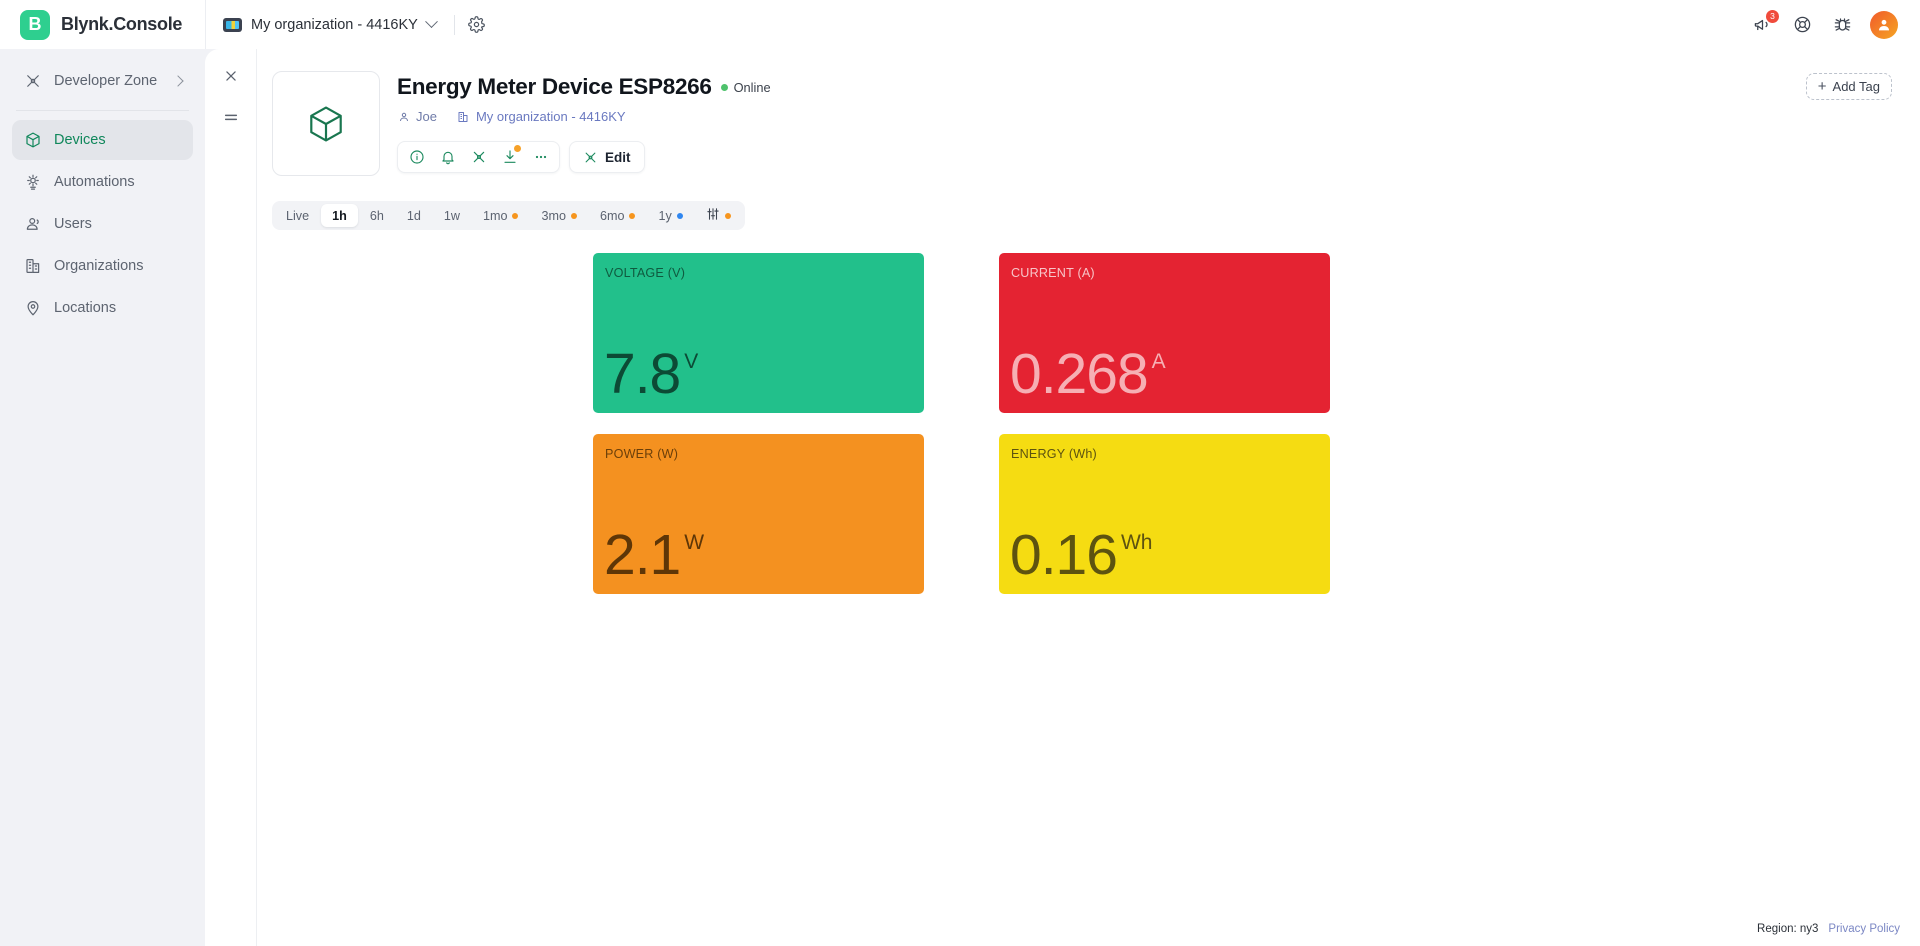  What do you see at coordinates (758, 514) in the screenshot?
I see `widget-power: POWER (W) 2.1 W` at bounding box center [758, 514].